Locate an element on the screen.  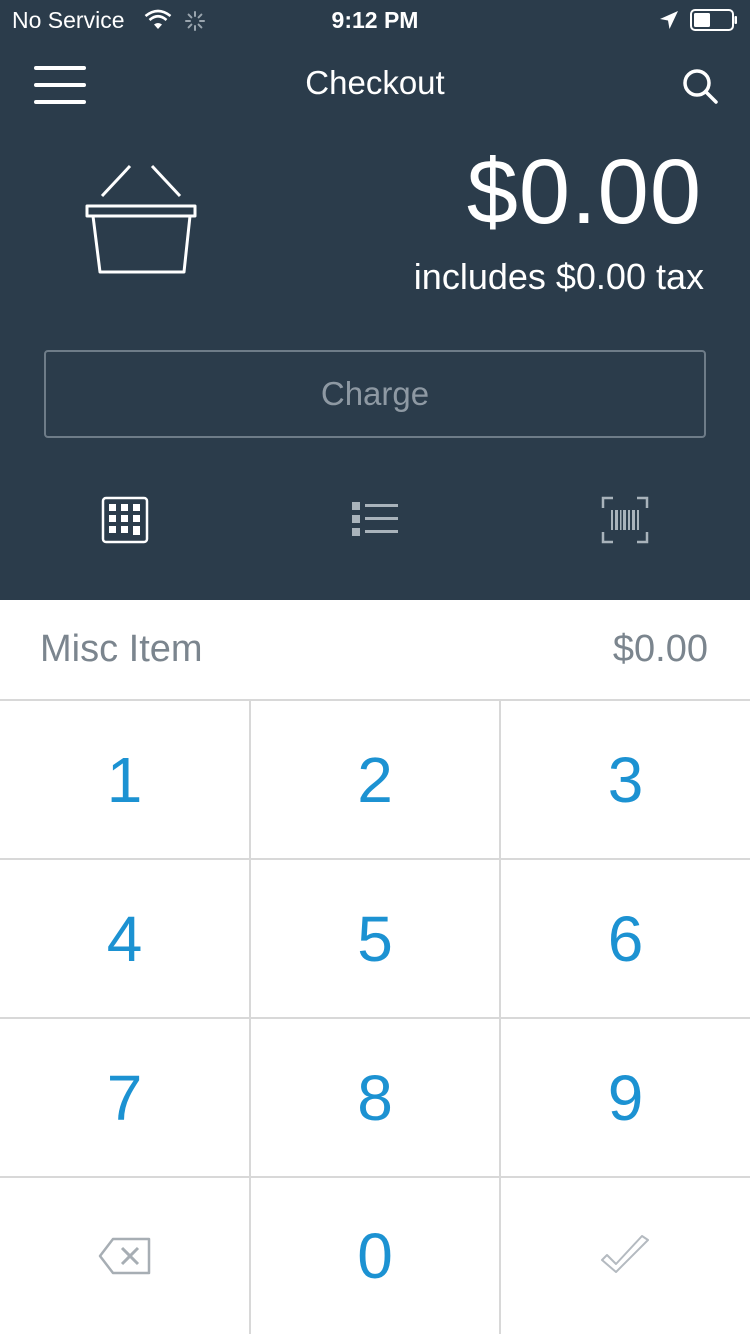
battery-icon is located at coordinates (713, 20).